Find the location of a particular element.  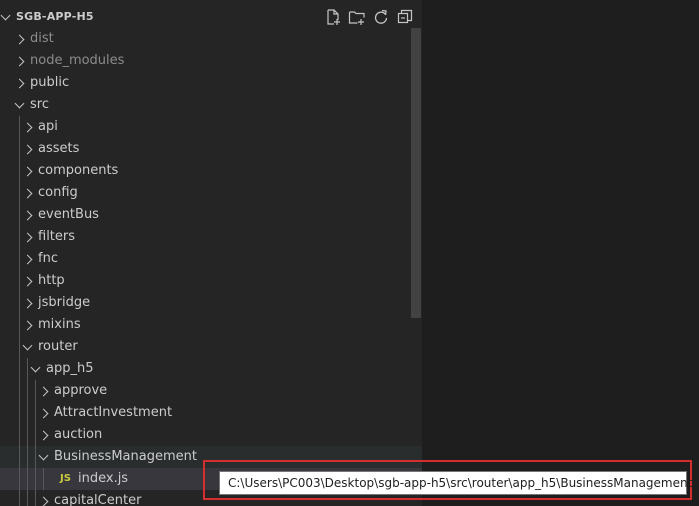

tree-item-label: http is located at coordinates (51, 280).